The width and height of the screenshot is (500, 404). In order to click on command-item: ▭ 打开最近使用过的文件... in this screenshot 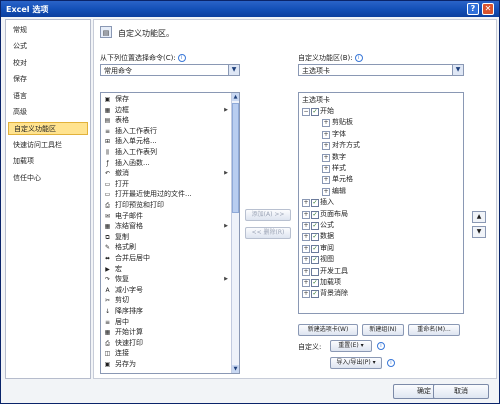, I will do `click(166, 194)`.